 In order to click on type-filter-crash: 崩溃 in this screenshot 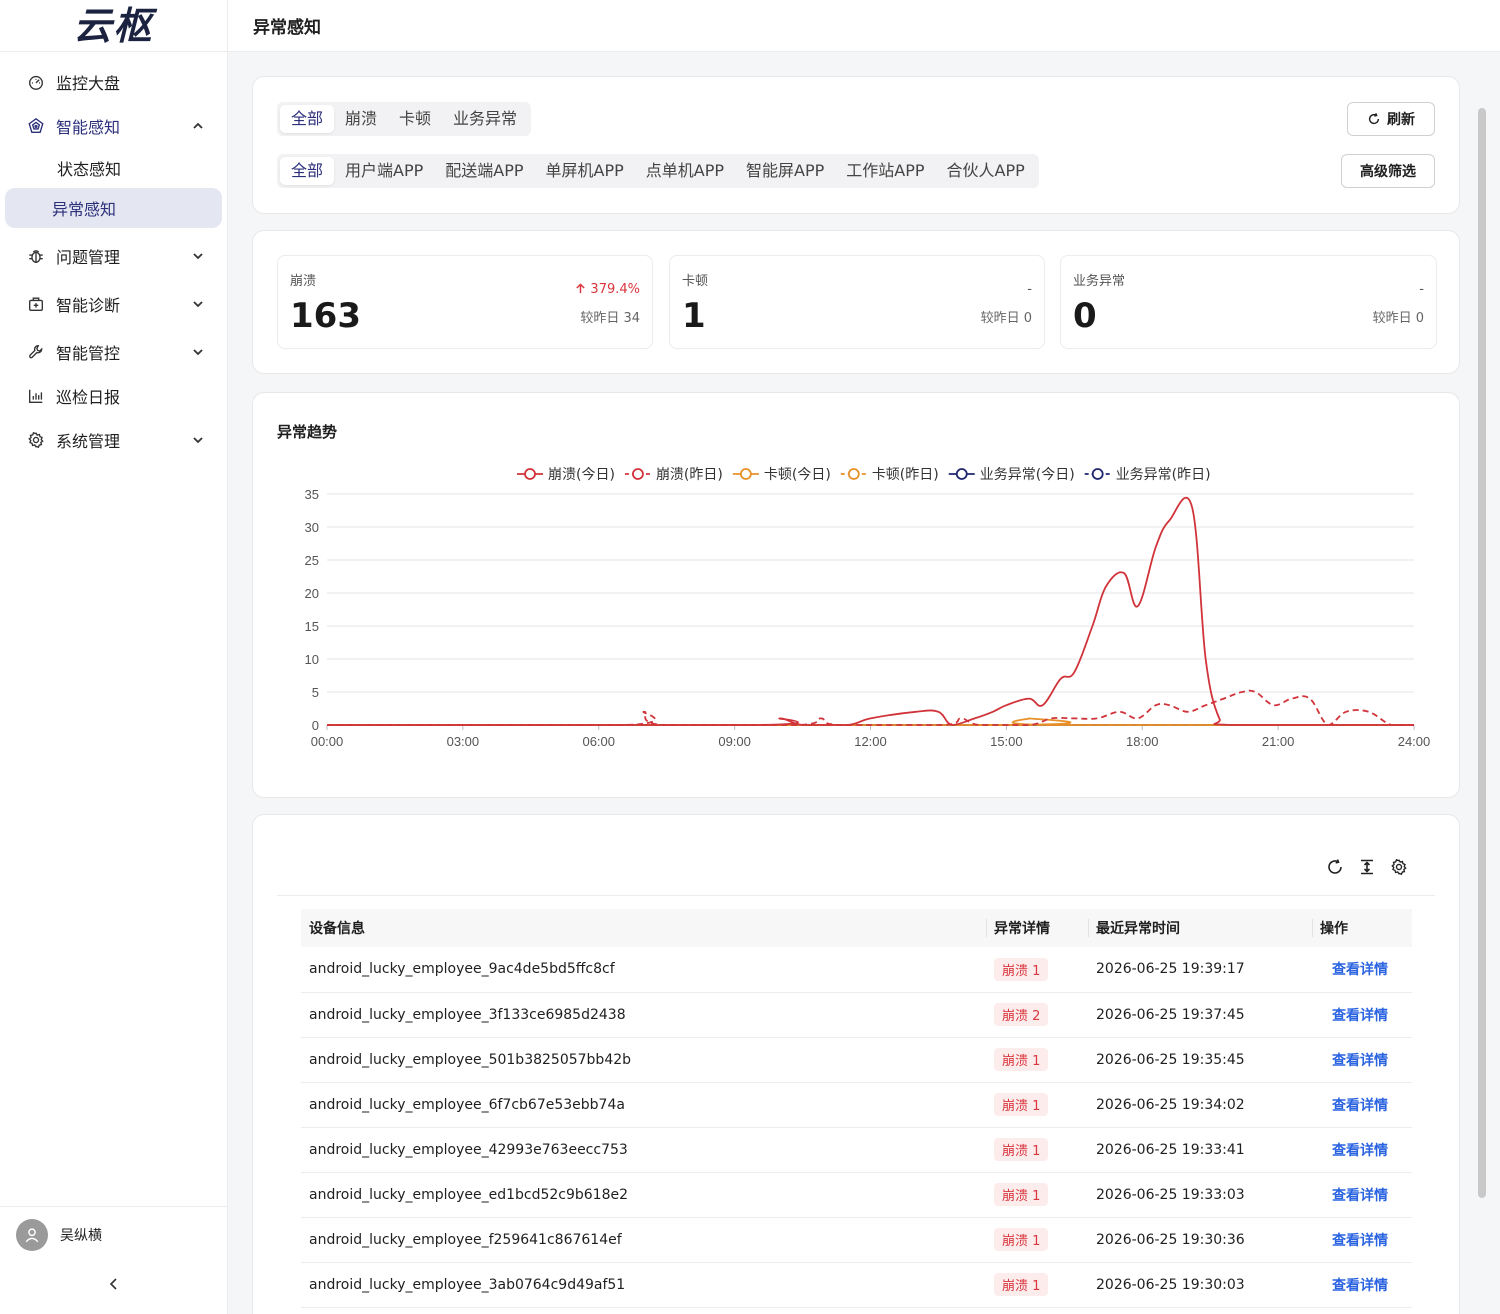, I will do `click(361, 119)`.